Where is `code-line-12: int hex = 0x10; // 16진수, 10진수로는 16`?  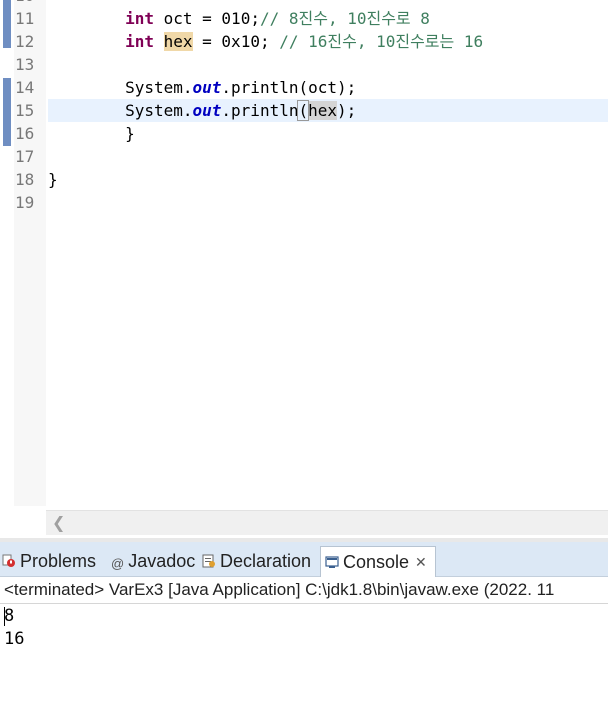
code-line-12: int hex = 0x10; // 16진수, 10진수로는 16 is located at coordinates (328, 41).